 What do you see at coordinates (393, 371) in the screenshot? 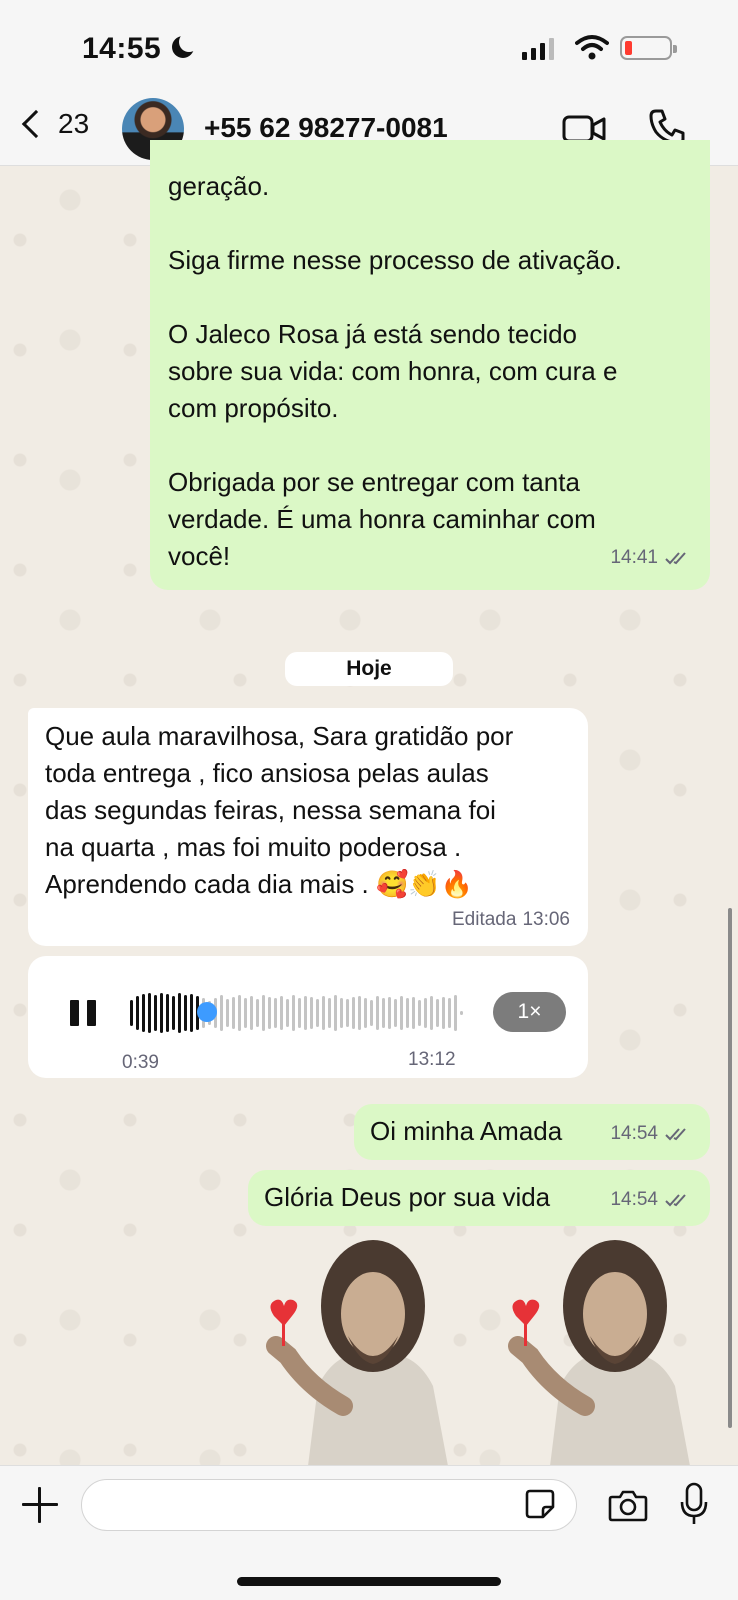
I see `message-line: sobre sua vida: com honra, com cura e` at bounding box center [393, 371].